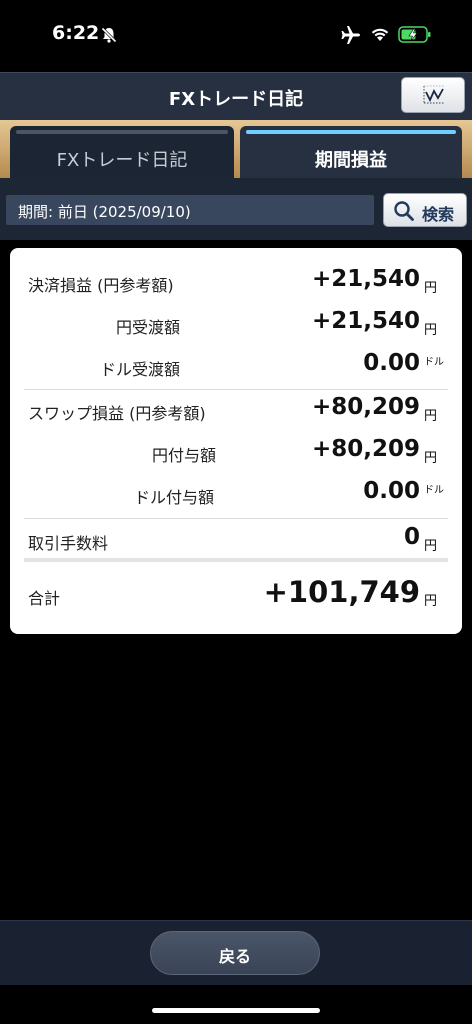 The width and height of the screenshot is (472, 1024). I want to click on battery-charging-icon, so click(415, 37).